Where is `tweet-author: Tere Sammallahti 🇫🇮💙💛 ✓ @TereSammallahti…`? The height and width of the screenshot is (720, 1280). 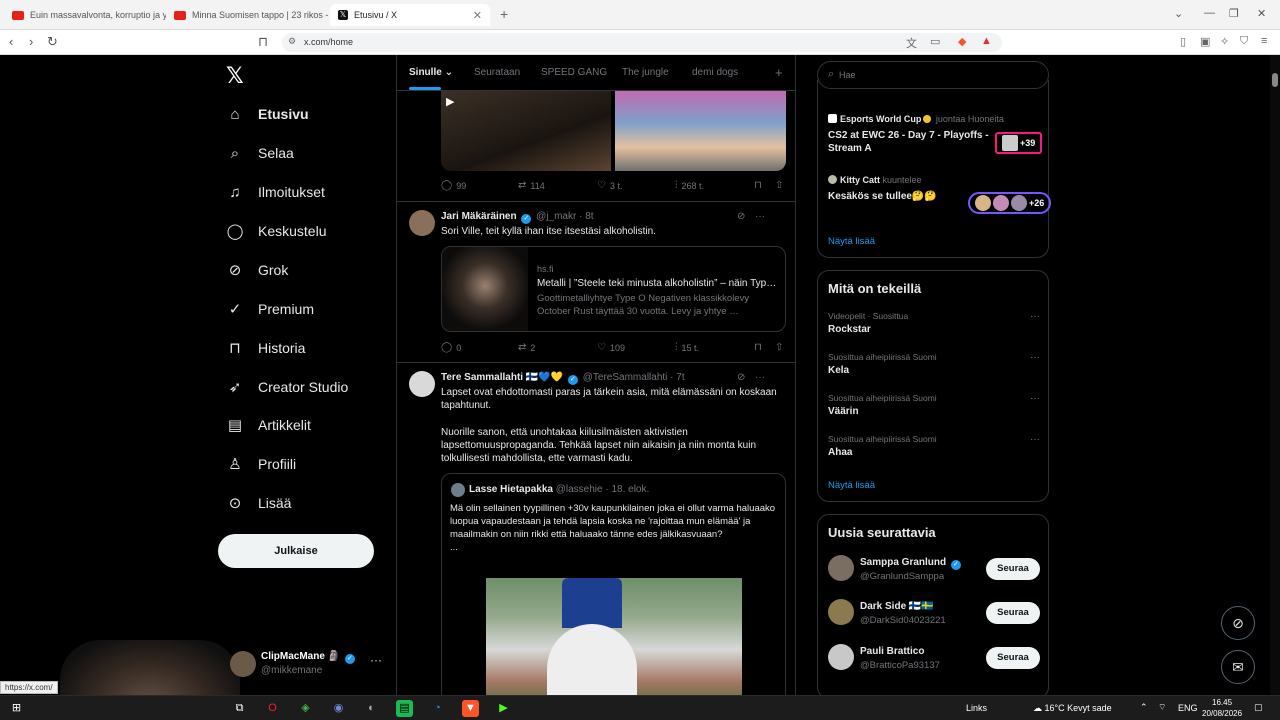 tweet-author: Tere Sammallahti 🇫🇮💙💛 ✓ @TereSammallahti… is located at coordinates (563, 378).